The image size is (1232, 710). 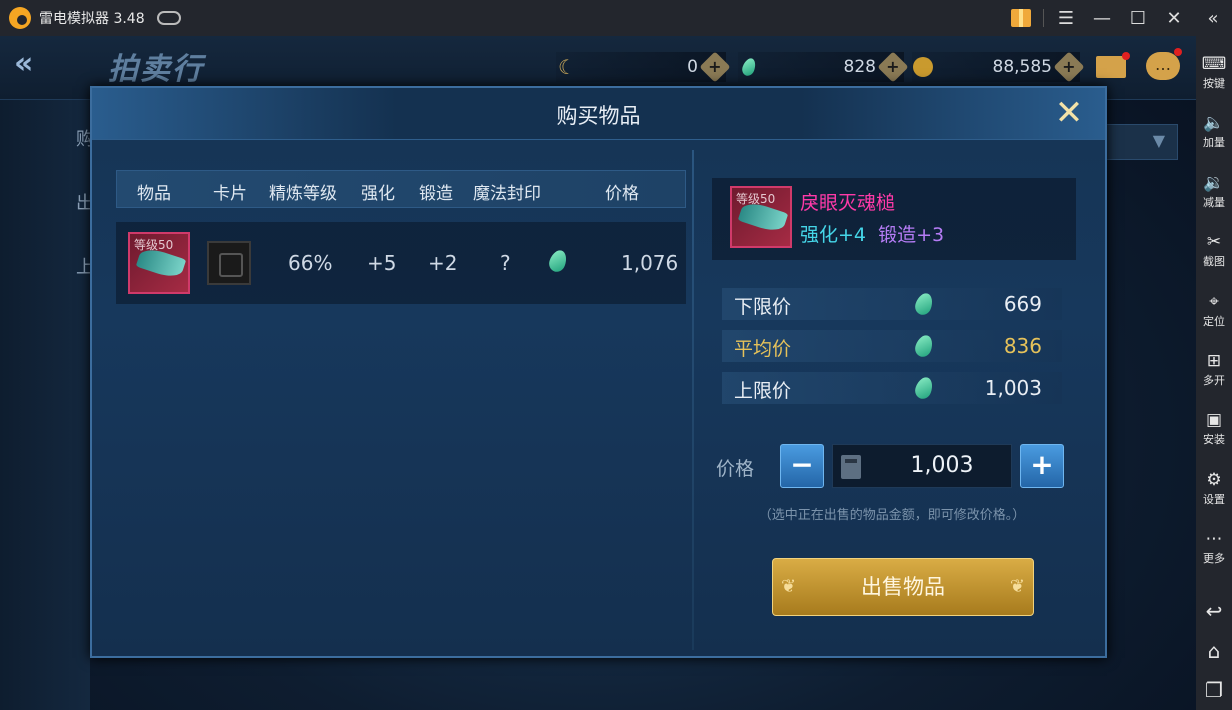 What do you see at coordinates (1214, 487) in the screenshot?
I see `sidebar-item-settings: ⚙ 设置` at bounding box center [1214, 487].